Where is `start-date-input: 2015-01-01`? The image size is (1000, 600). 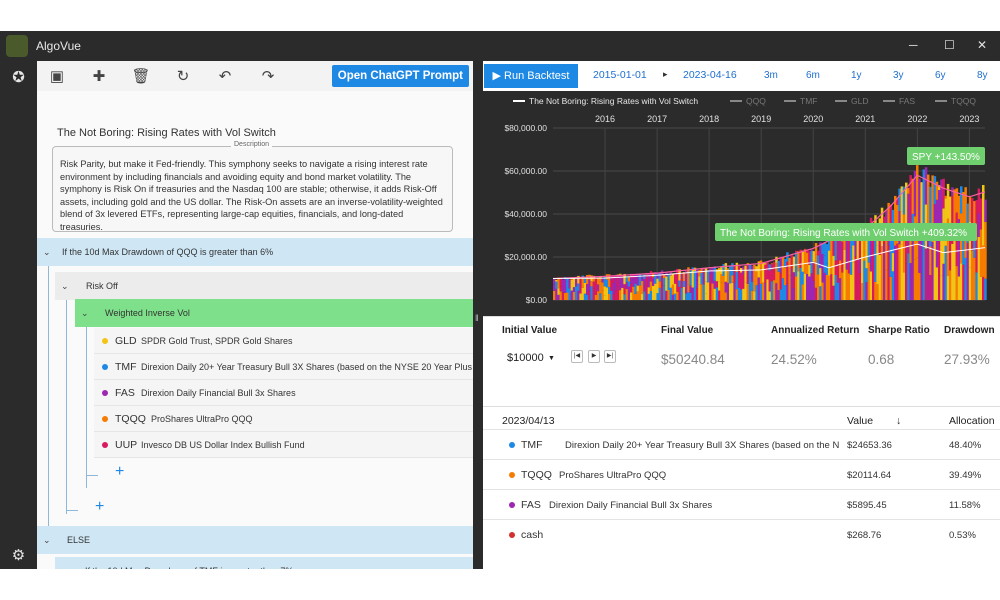 start-date-input: 2015-01-01 is located at coordinates (620, 75).